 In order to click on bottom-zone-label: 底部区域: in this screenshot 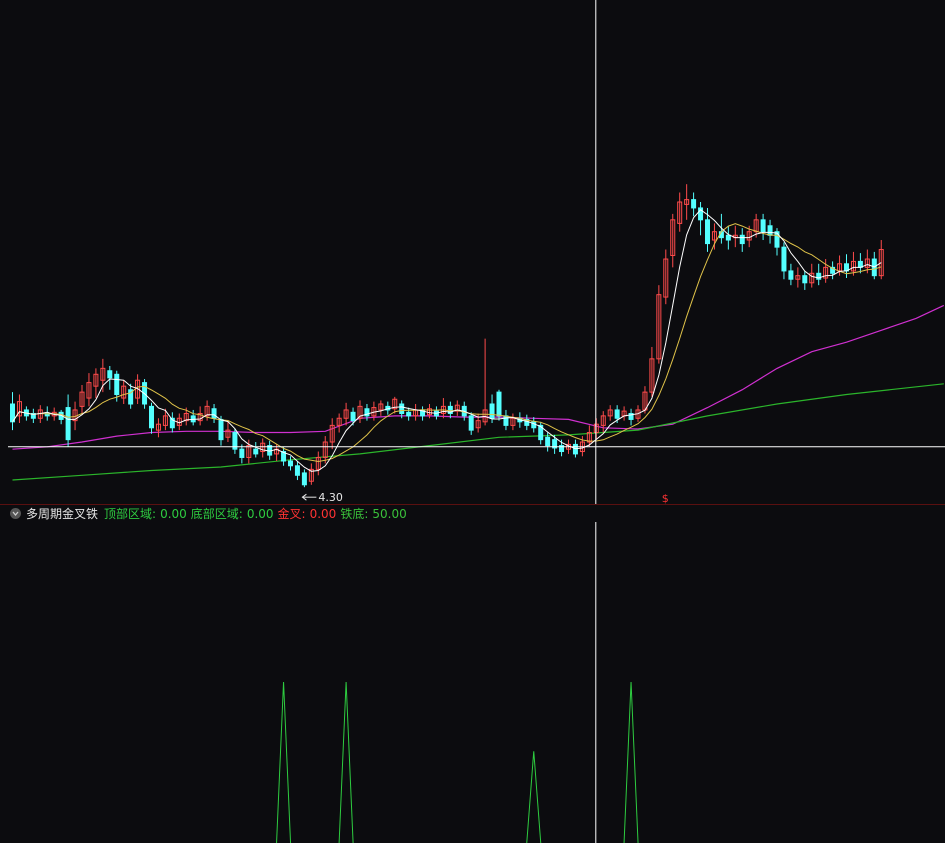, I will do `click(216, 514)`.